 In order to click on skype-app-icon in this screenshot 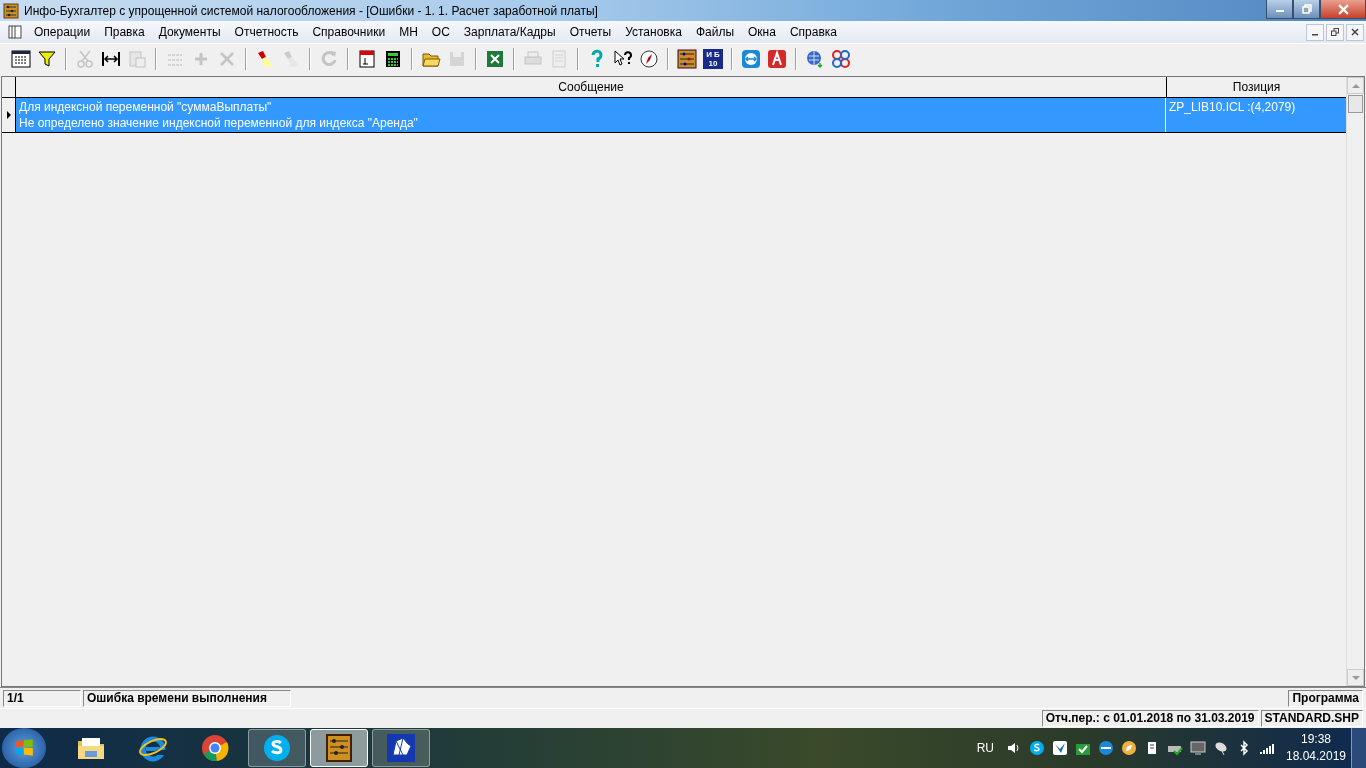, I will do `click(277, 748)`.